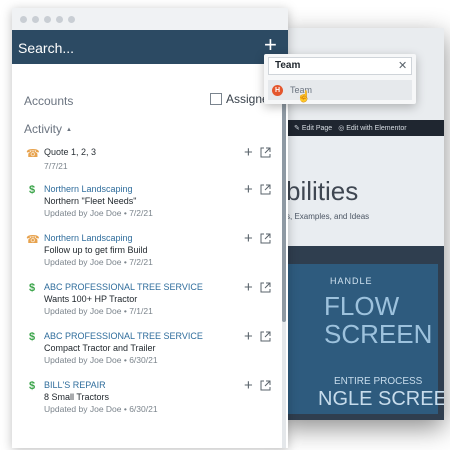 This screenshot has height=450, width=450. What do you see at coordinates (35, 19) in the screenshot?
I see `window-minimize-dot` at bounding box center [35, 19].